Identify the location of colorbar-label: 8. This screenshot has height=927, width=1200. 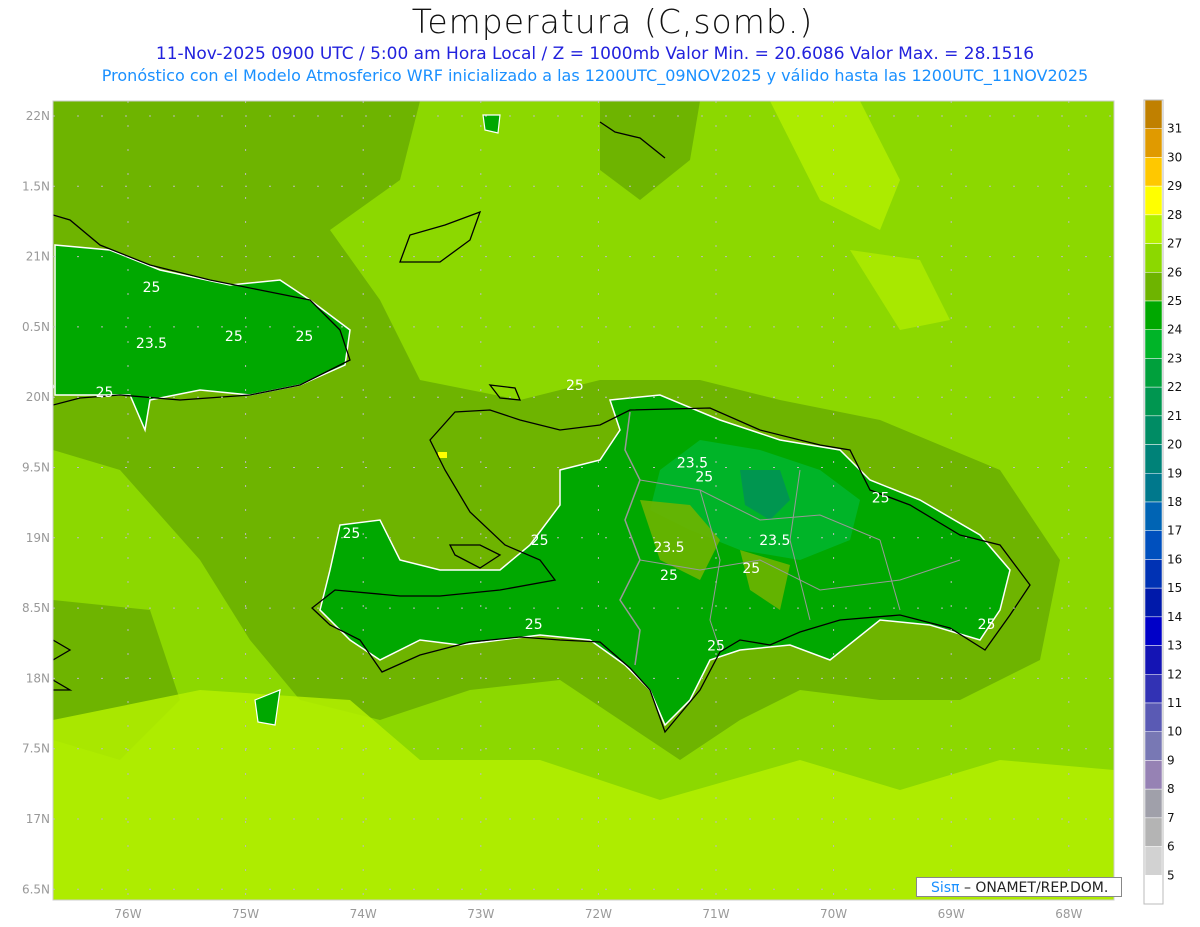
(1171, 789).